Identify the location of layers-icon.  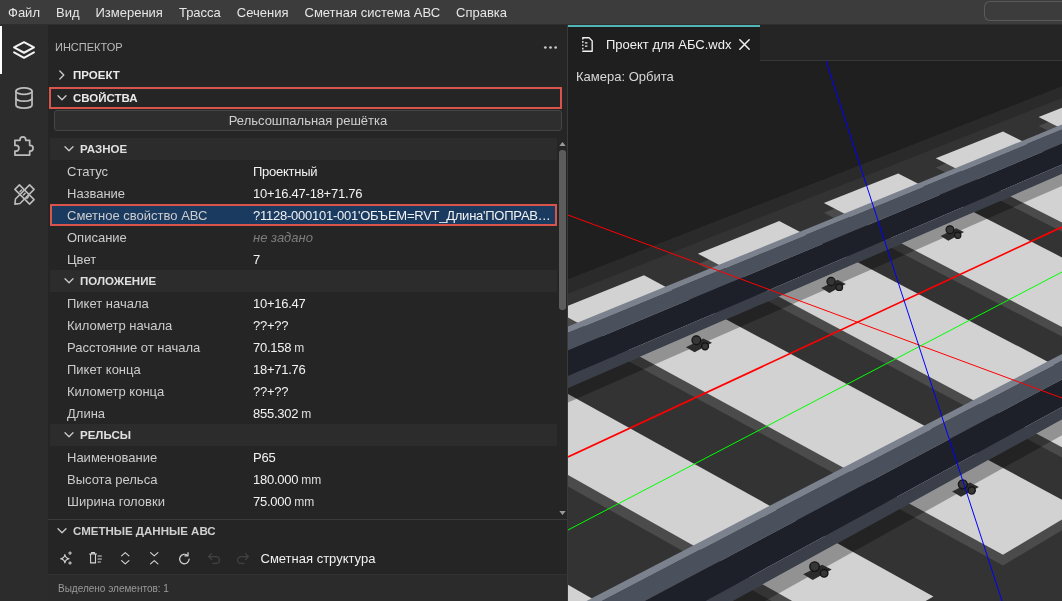
(24, 50).